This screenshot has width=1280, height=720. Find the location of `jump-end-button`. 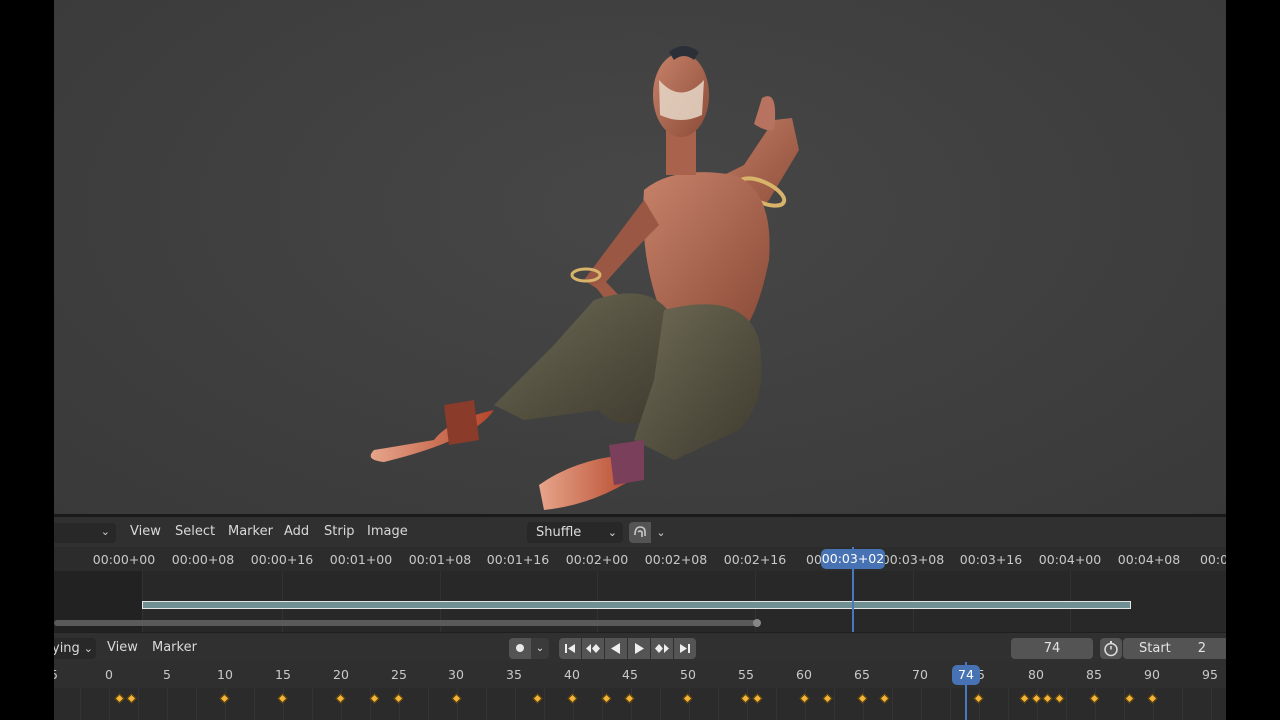

jump-end-button is located at coordinates (685, 648).